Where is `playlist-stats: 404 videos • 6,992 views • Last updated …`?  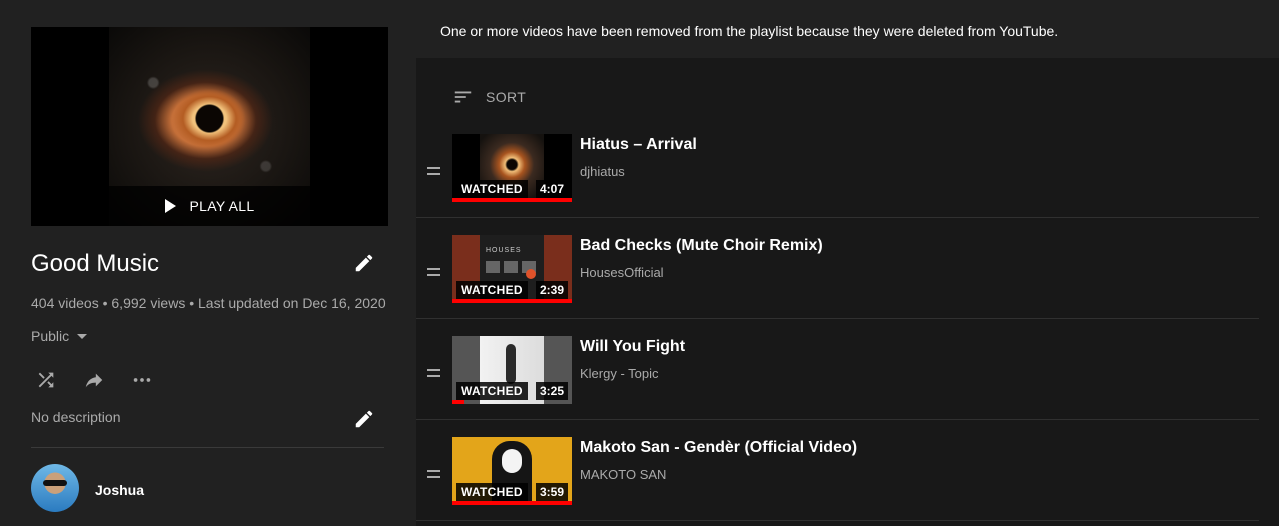 playlist-stats: 404 videos • 6,992 views • Last updated … is located at coordinates (208, 303).